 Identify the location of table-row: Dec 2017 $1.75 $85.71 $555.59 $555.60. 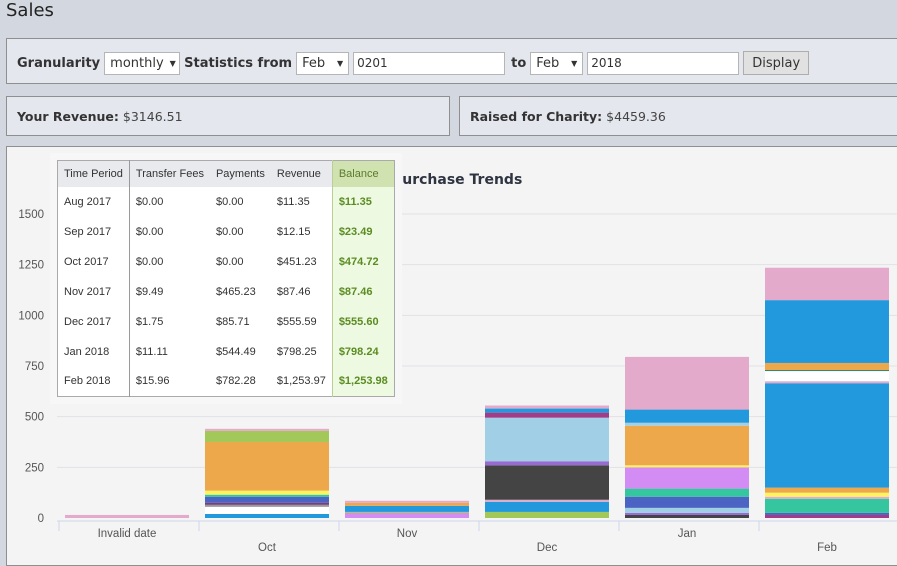
(226, 321).